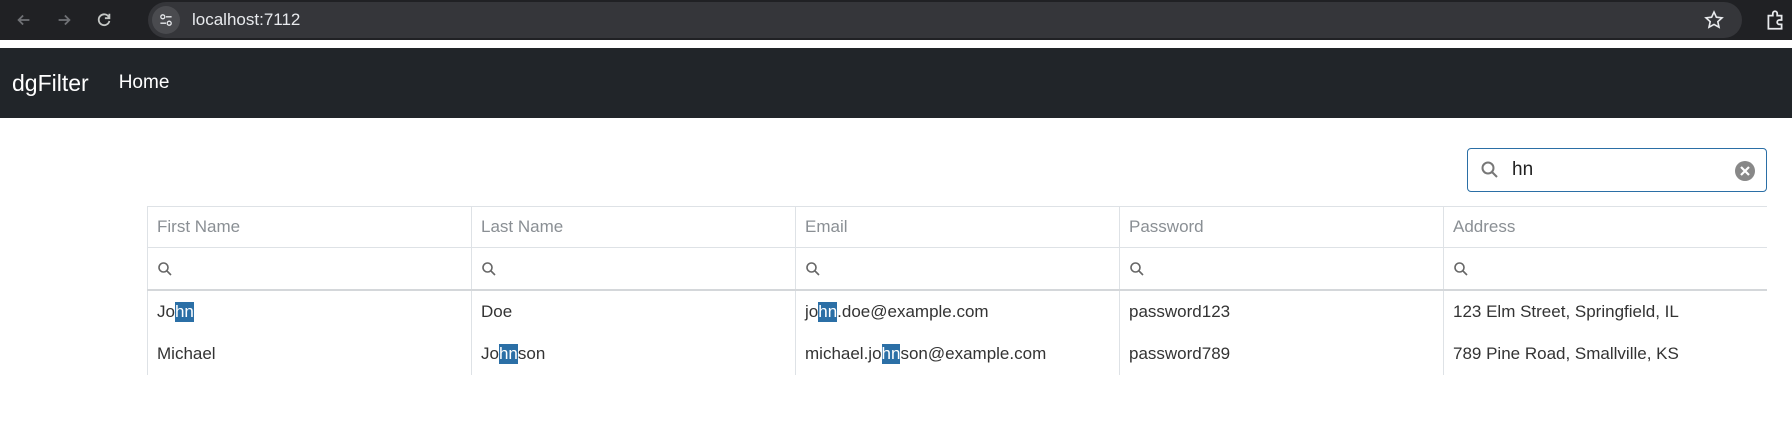  I want to click on bookmark-star-icon, so click(1714, 20).